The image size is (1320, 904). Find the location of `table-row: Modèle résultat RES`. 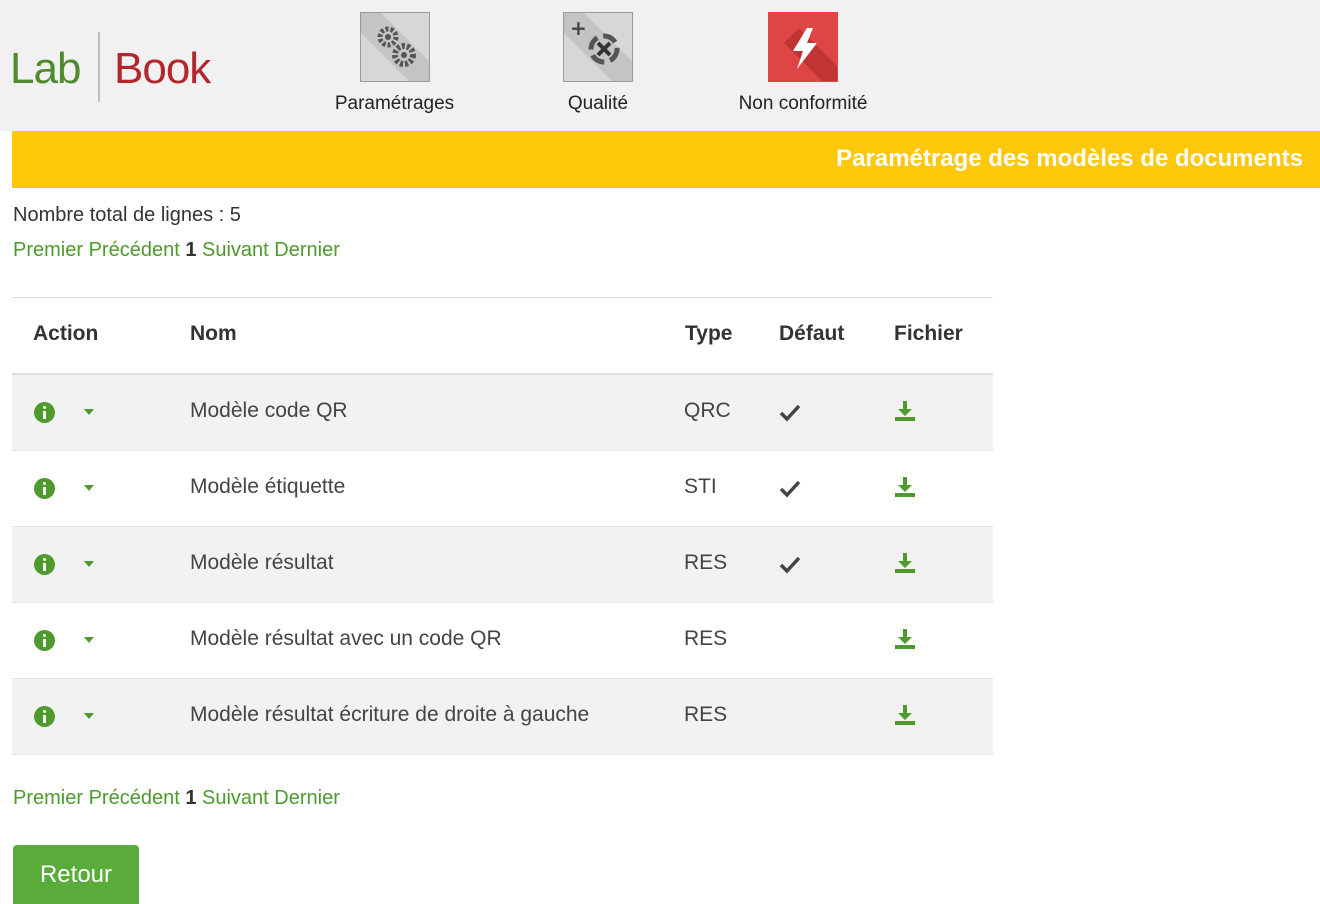

table-row: Modèle résultat RES is located at coordinates (502, 565).